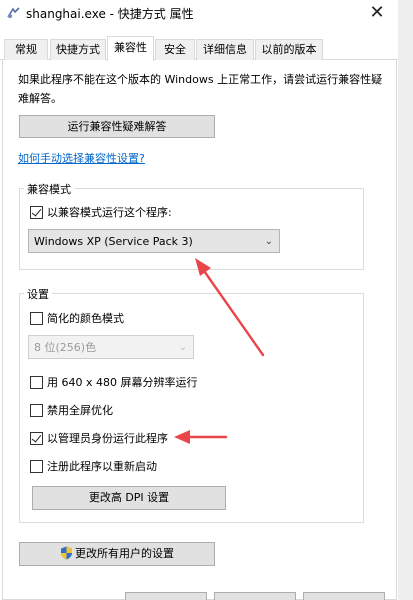 This screenshot has width=413, height=600. I want to click on tab-previous-versions: 以前的版本, so click(289, 49).